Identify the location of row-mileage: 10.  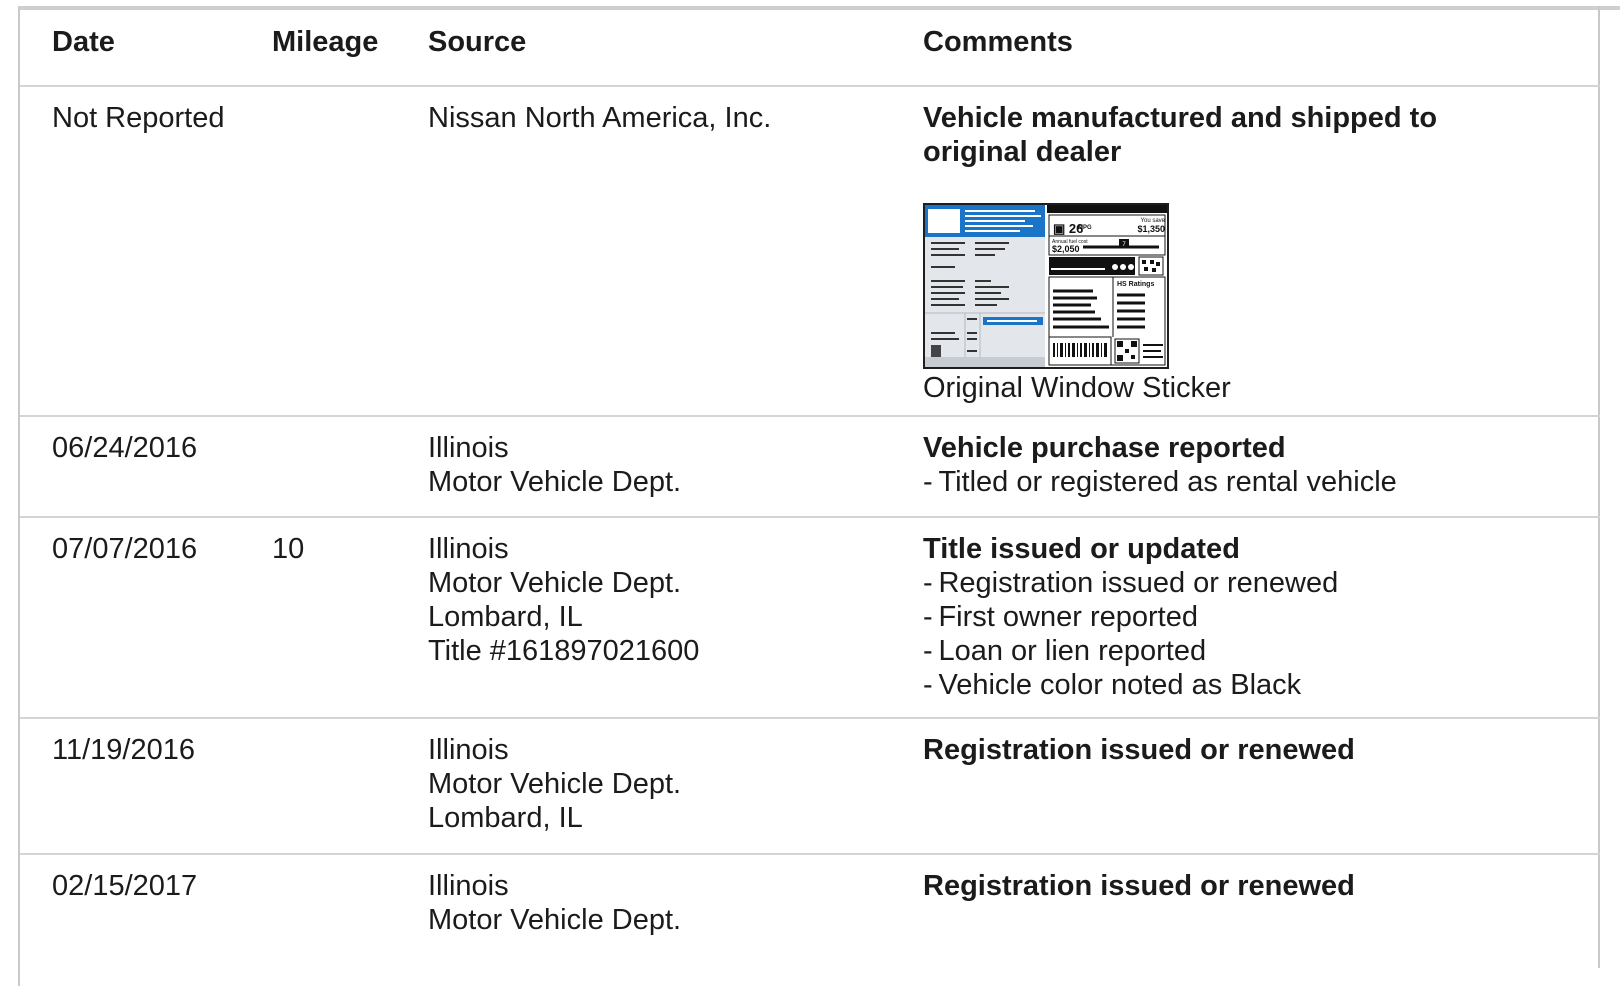
(288, 549).